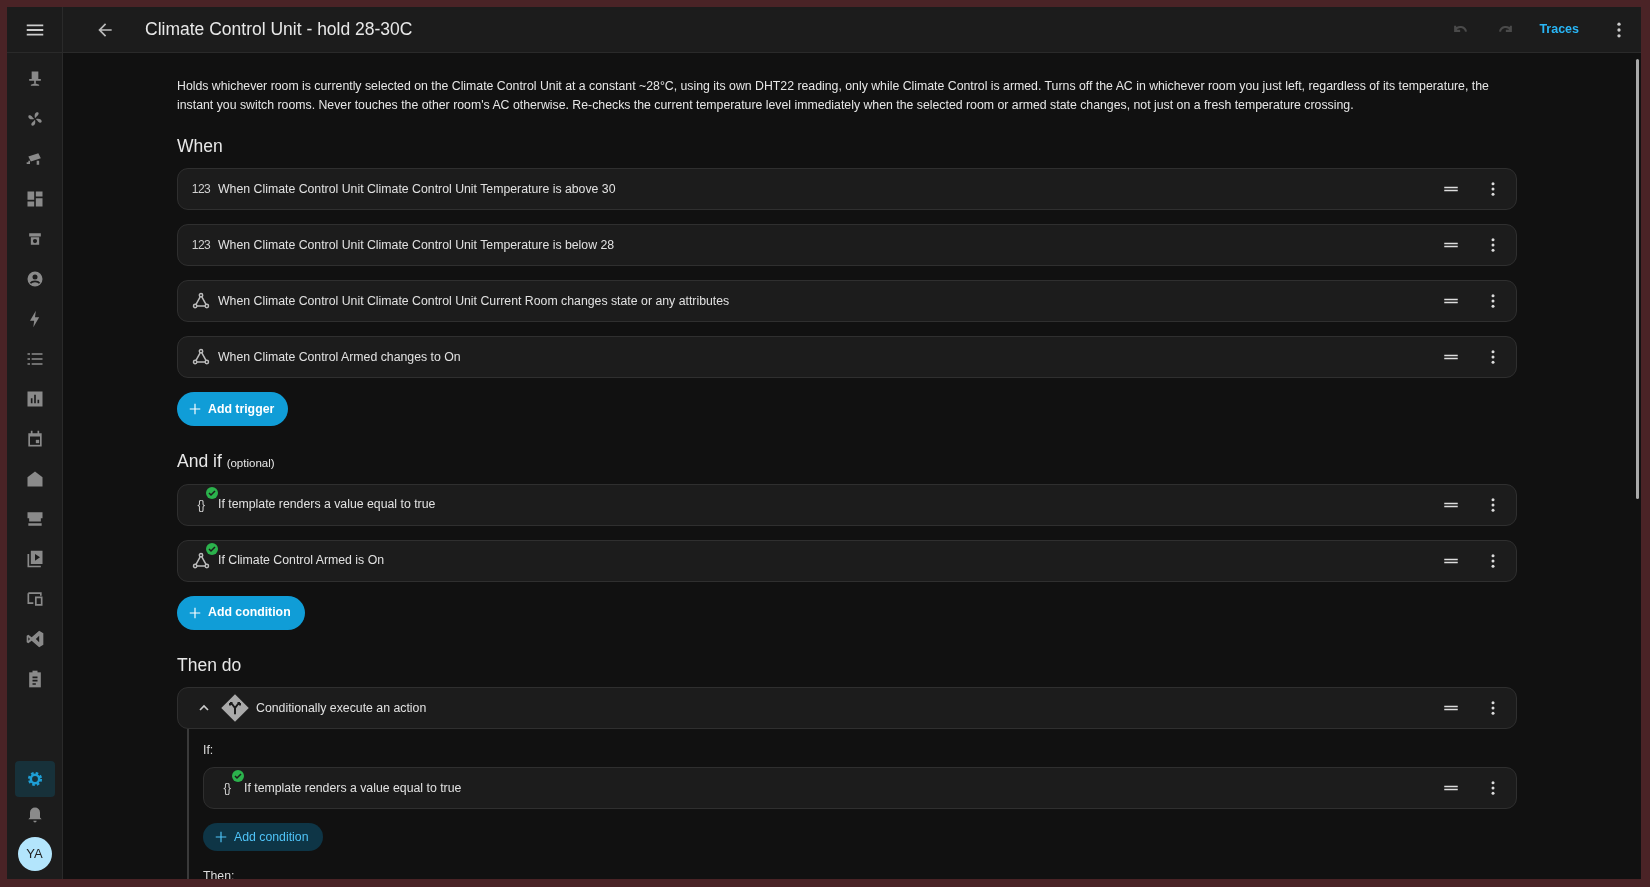 Image resolution: width=1650 pixels, height=887 pixels. Describe the element at coordinates (474, 302) in the screenshot. I see `row-text: When Climate Control Unit Climate Control Unit Current Room changes state or any attributes` at that location.